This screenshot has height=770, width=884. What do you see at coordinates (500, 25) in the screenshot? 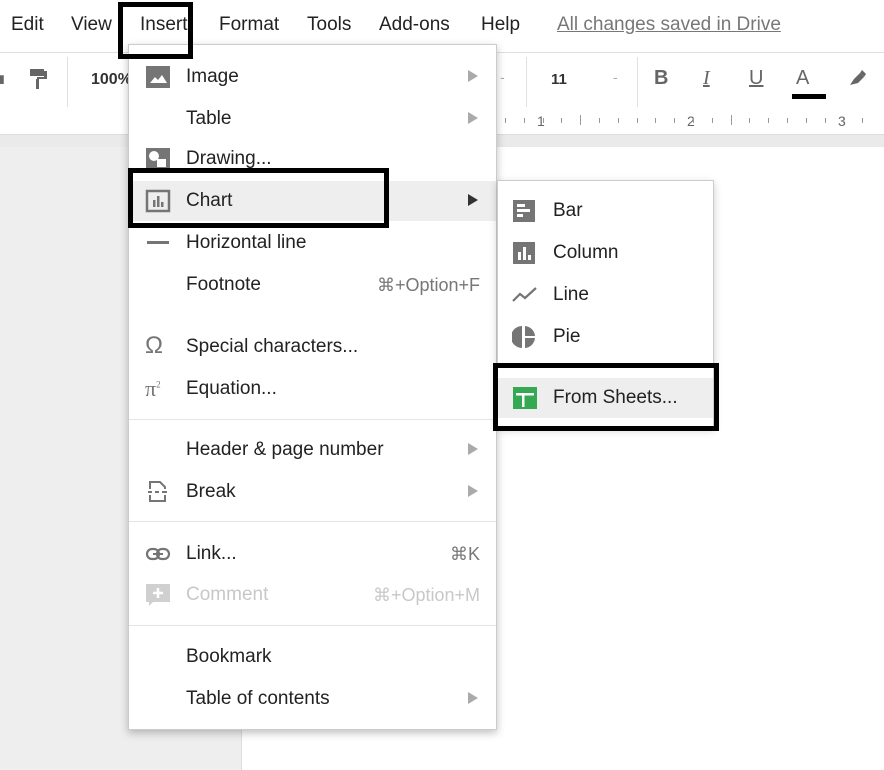
I see `menu-help: Help` at bounding box center [500, 25].